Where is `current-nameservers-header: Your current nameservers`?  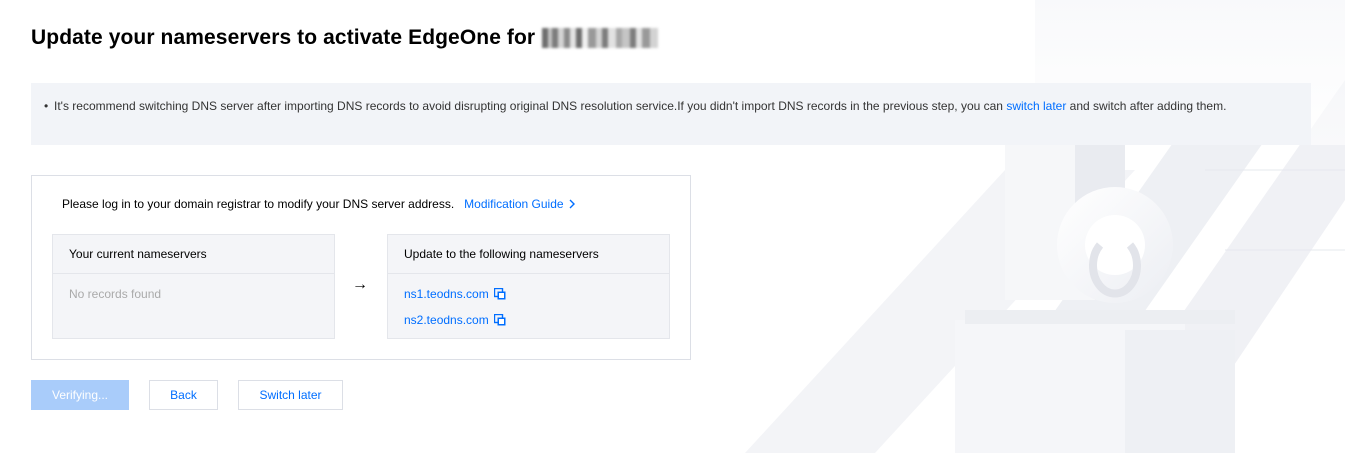
current-nameservers-header: Your current nameservers is located at coordinates (193, 254).